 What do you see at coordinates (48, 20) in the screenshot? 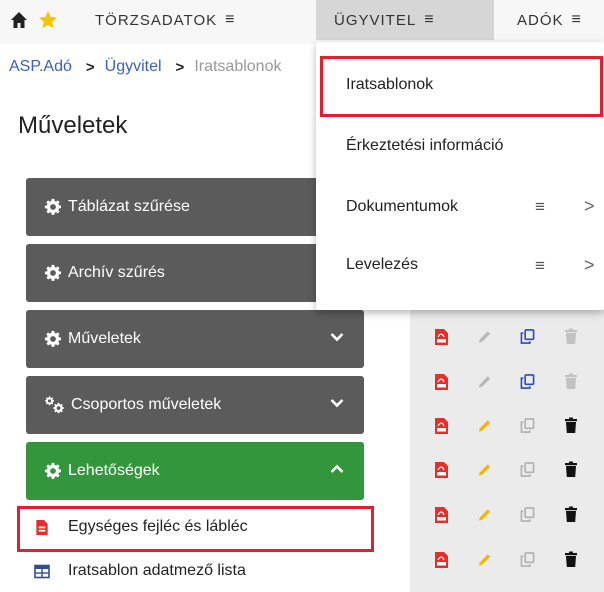
I see `star-icon` at bounding box center [48, 20].